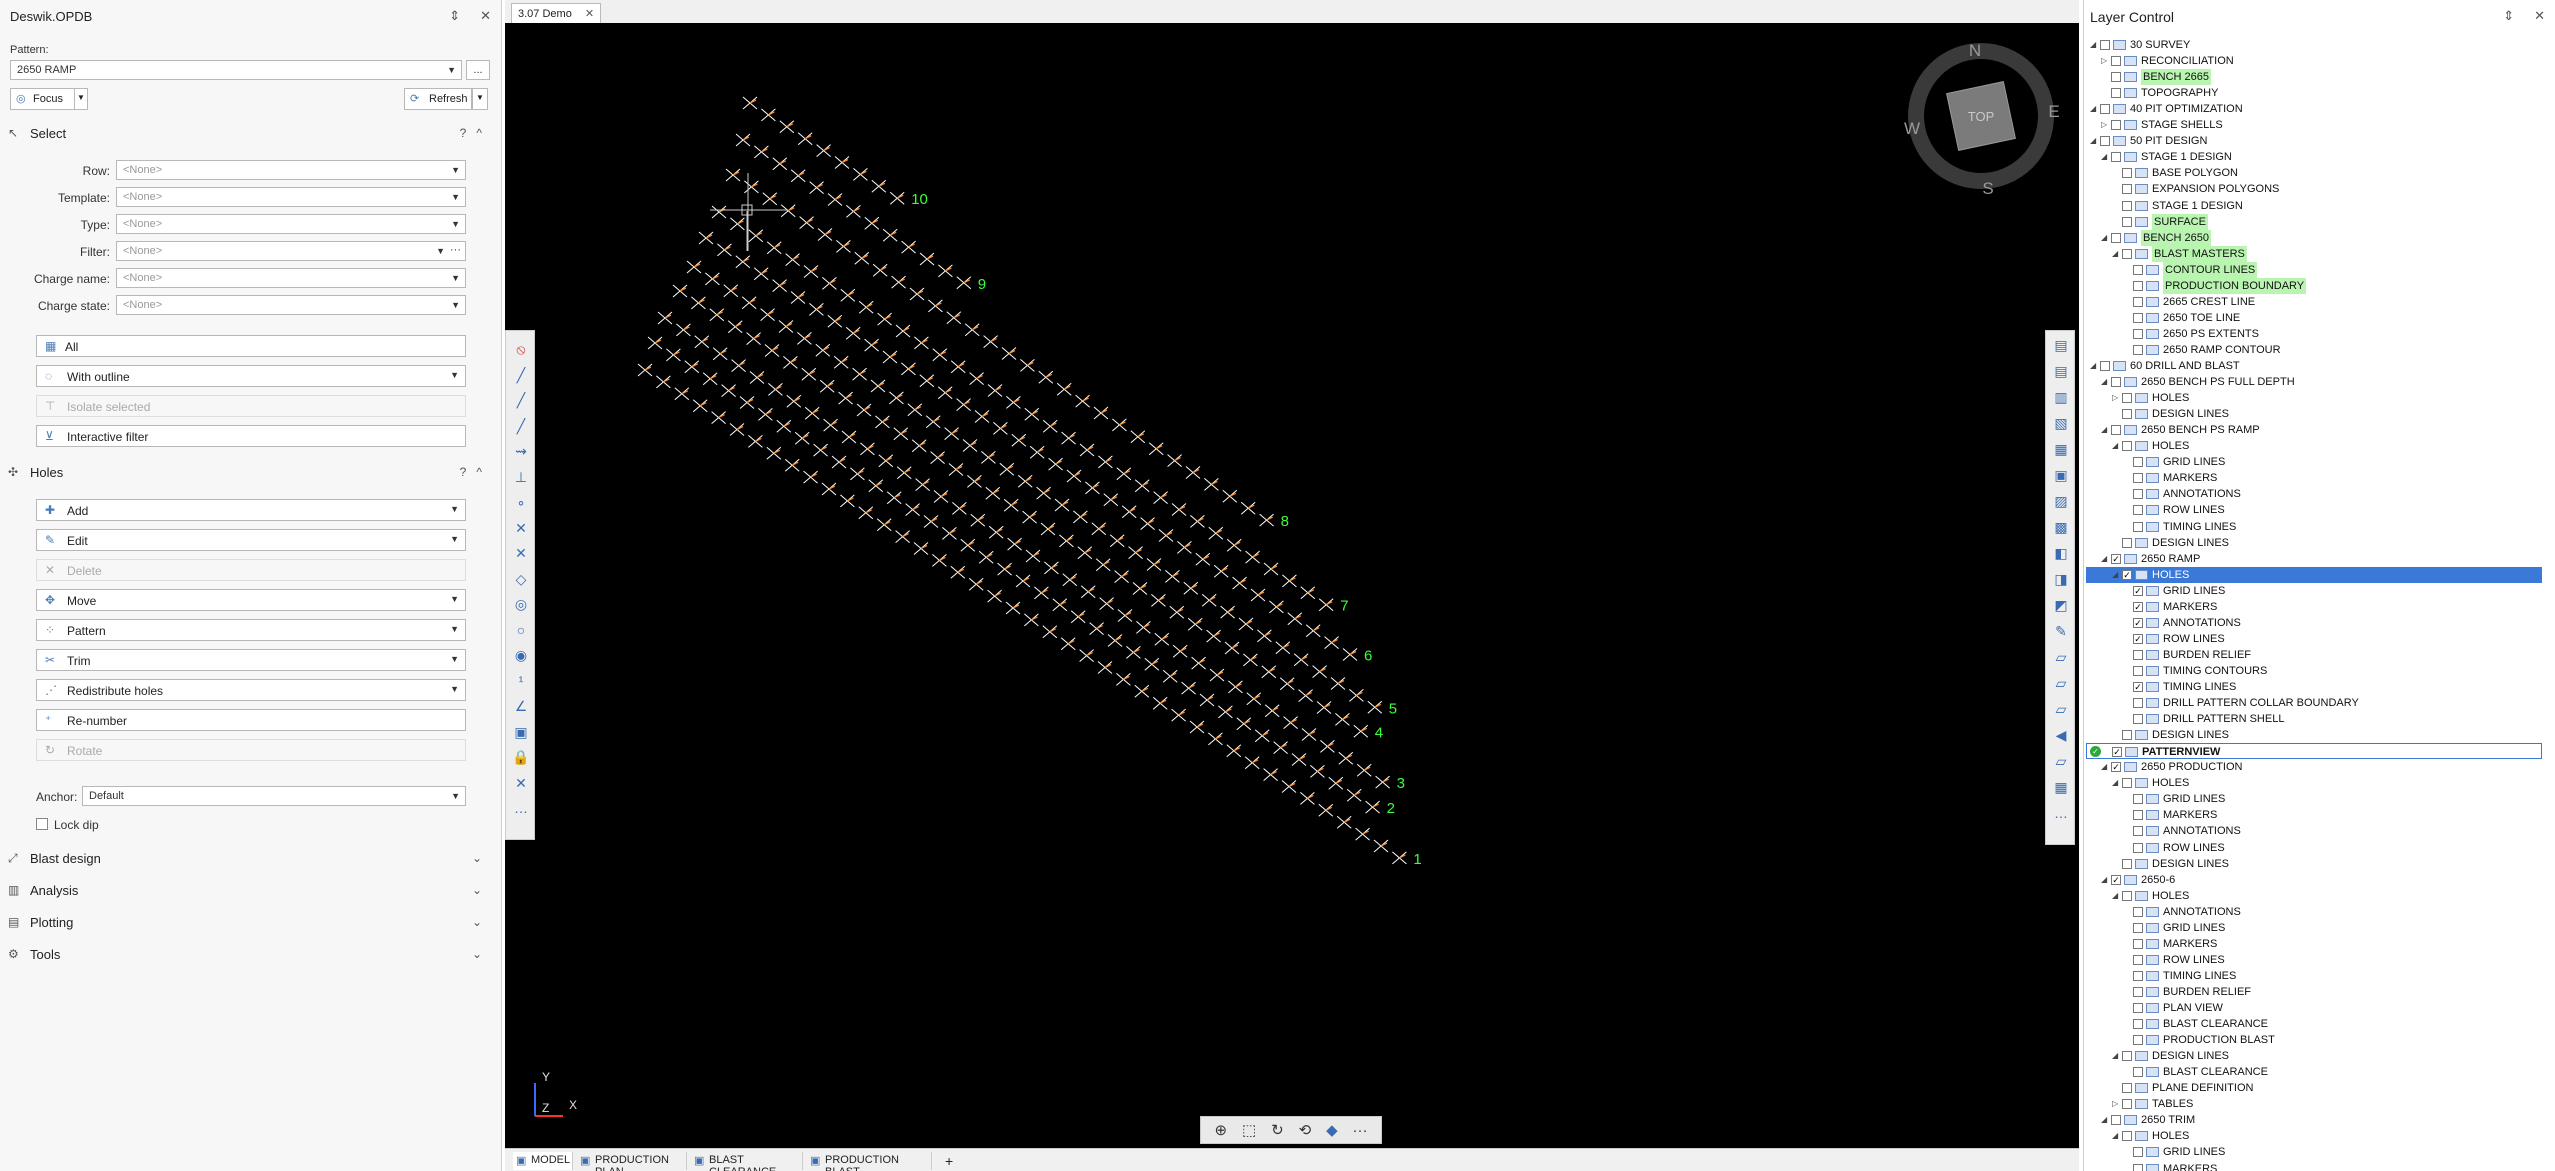 This screenshot has width=2555, height=1171. What do you see at coordinates (521, 400) in the screenshot?
I see `polyline-icon: ╱` at bounding box center [521, 400].